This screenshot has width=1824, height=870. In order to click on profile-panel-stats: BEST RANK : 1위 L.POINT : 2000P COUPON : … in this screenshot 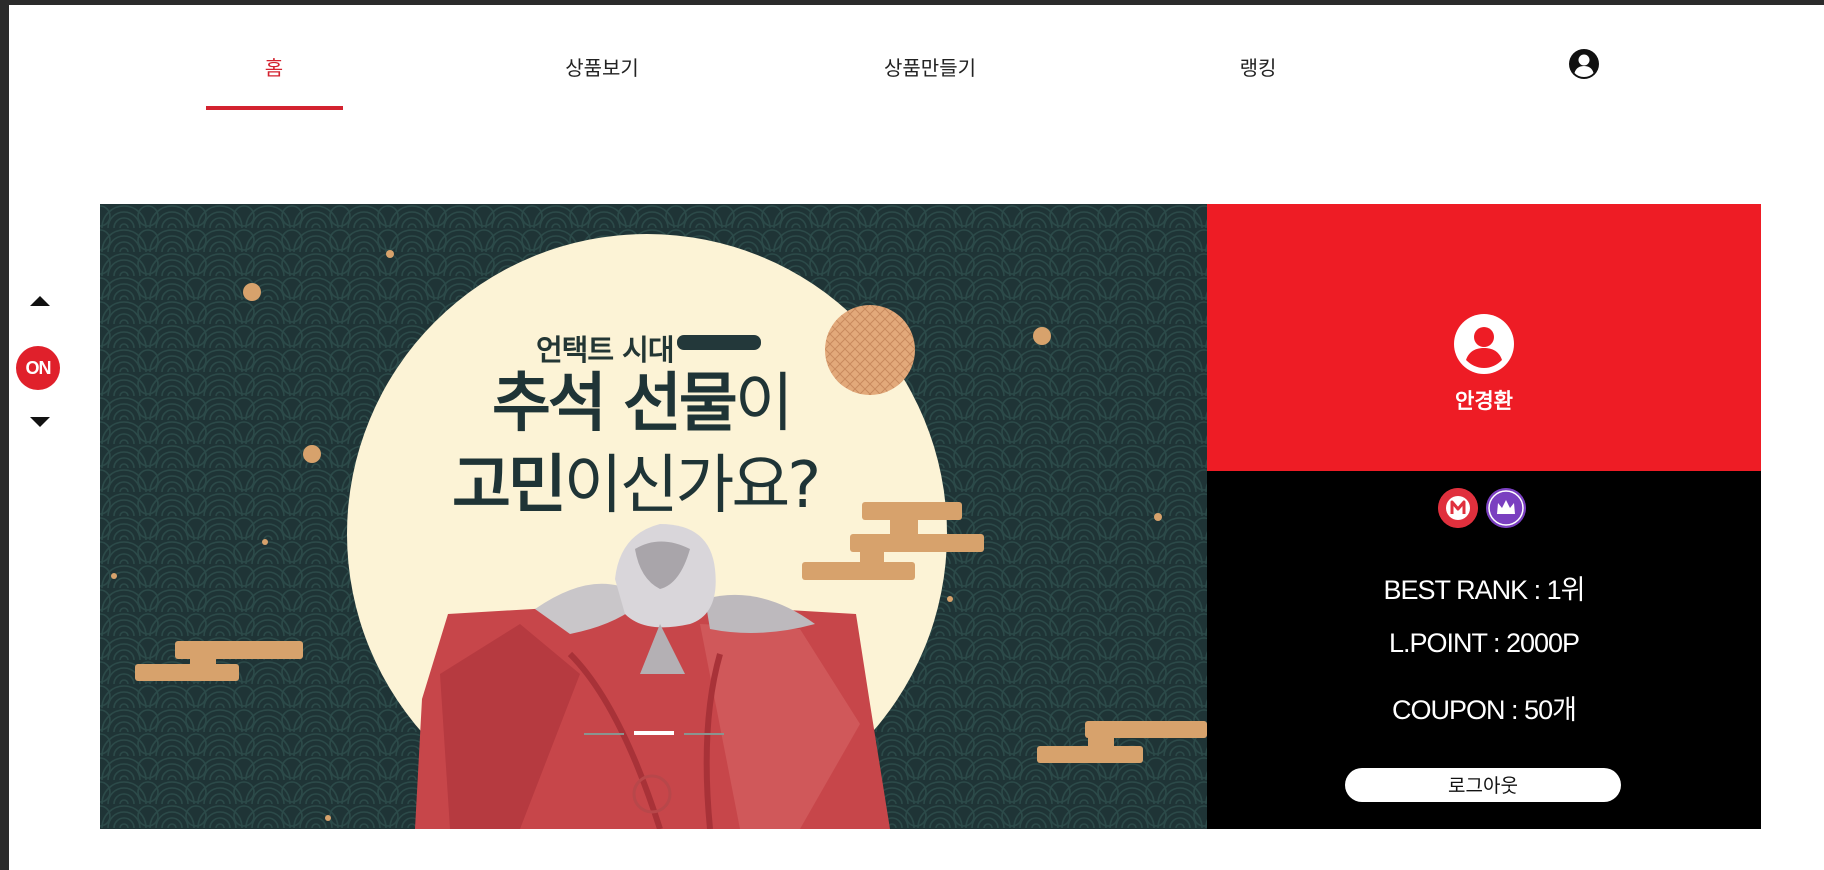, I will do `click(1484, 650)`.